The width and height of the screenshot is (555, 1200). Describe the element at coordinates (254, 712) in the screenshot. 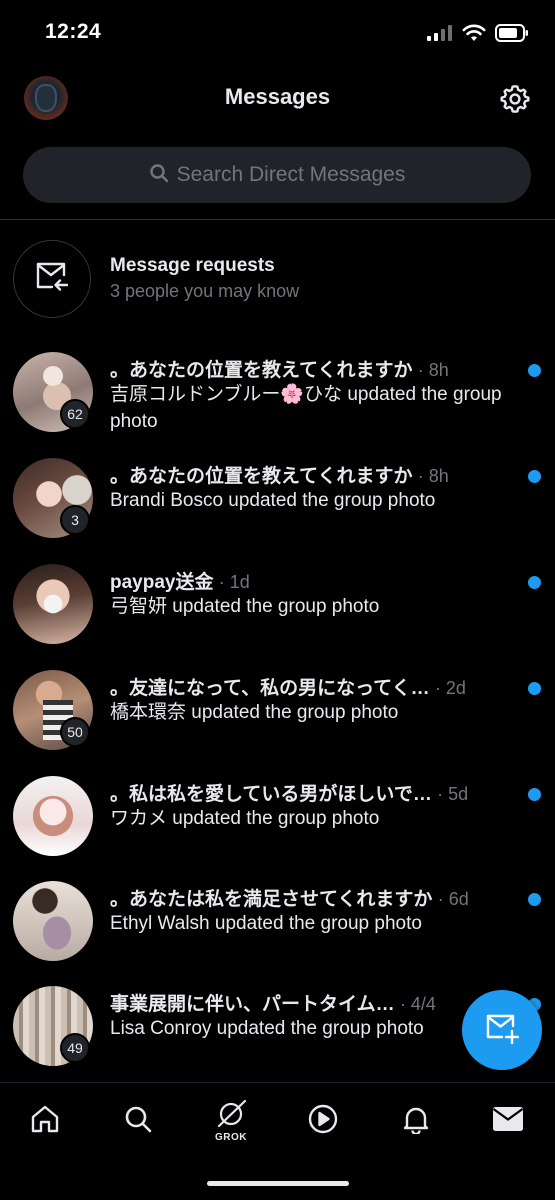

I see `conversation-preview: 橋本環奈 updated the group photo` at that location.